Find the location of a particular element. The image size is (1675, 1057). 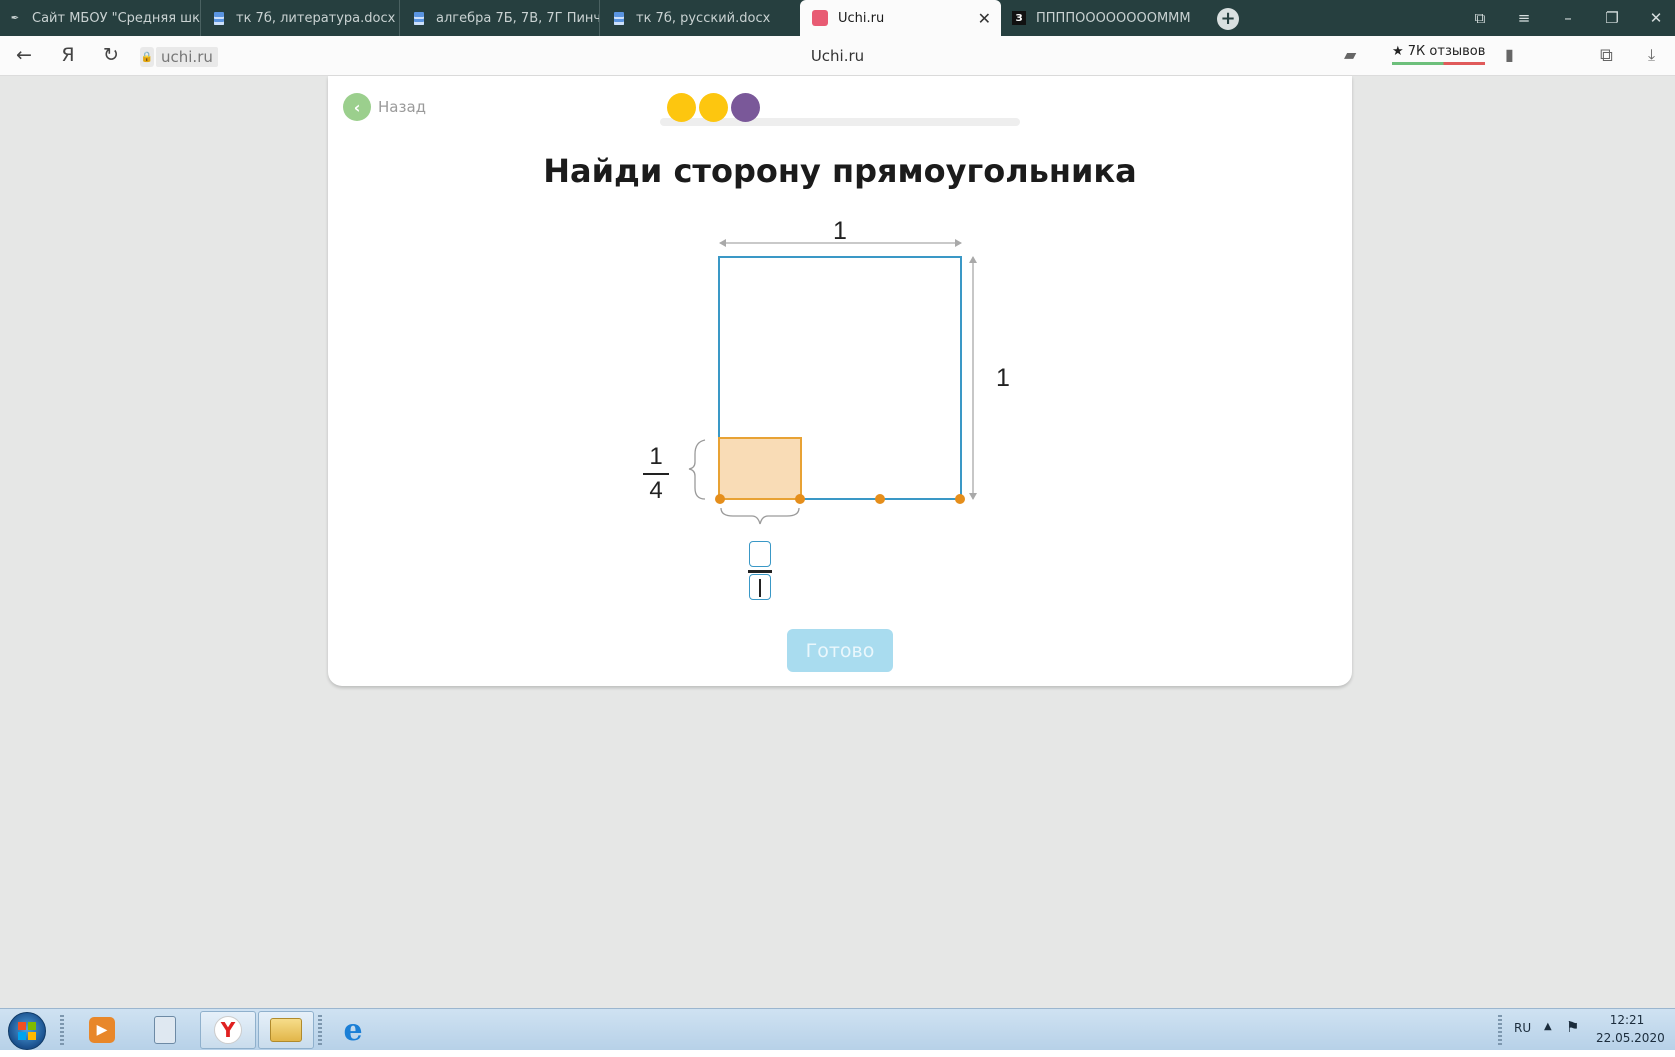

language-indicator: RU is located at coordinates (1522, 1028).